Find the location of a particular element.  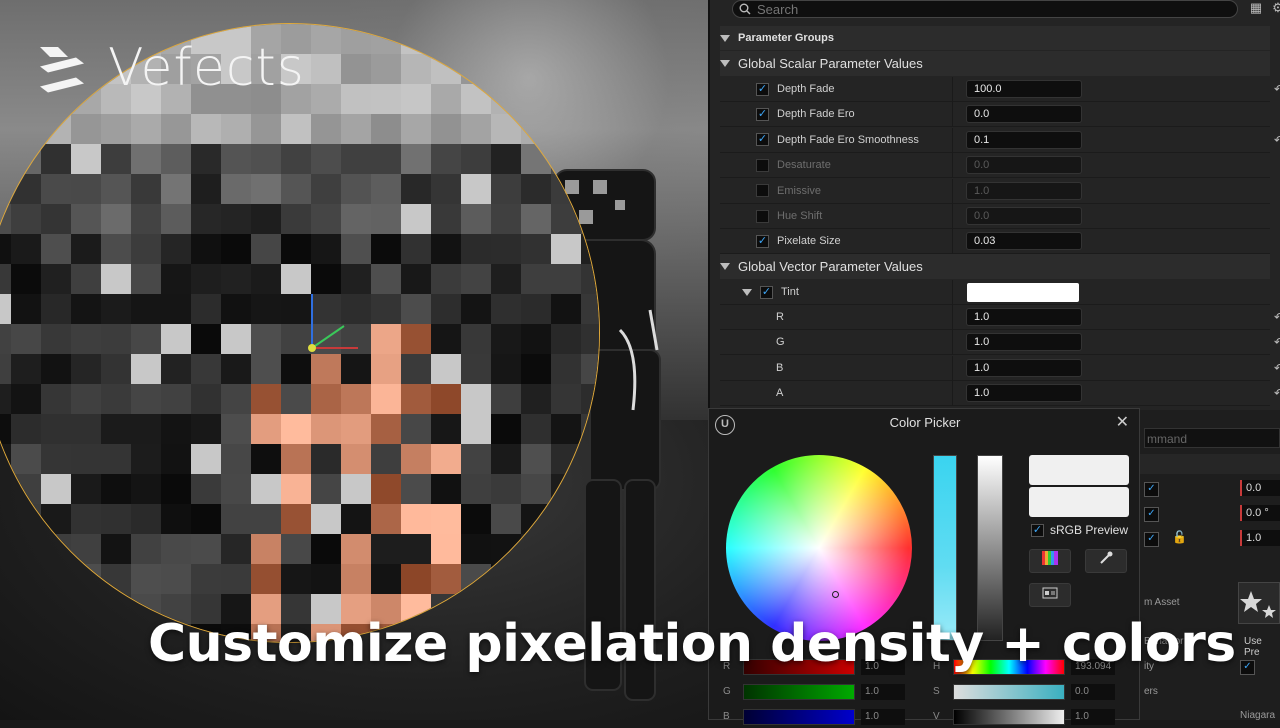

use-preset-dropdown: Use Pre is located at coordinates (1262, 647).